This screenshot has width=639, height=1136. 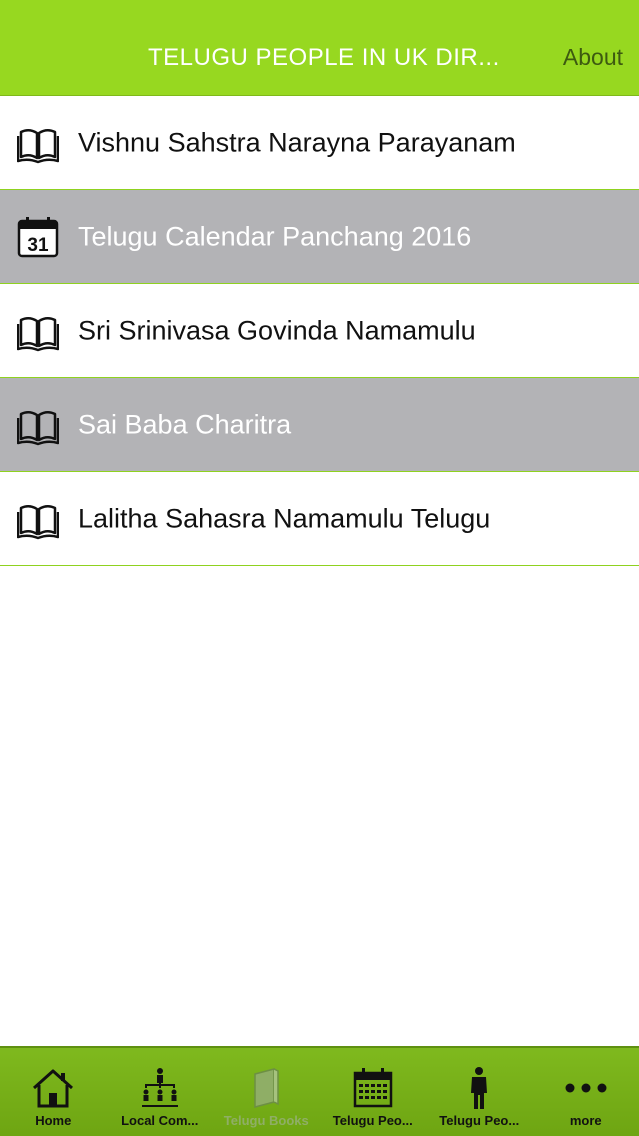 What do you see at coordinates (185, 424) in the screenshot?
I see `list-item-label: Sai Baba Charitra` at bounding box center [185, 424].